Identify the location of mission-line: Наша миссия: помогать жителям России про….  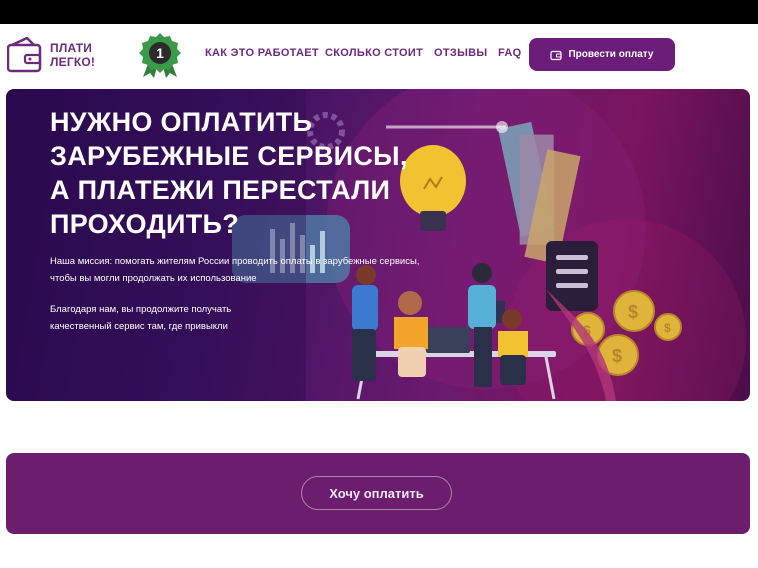
(235, 261).